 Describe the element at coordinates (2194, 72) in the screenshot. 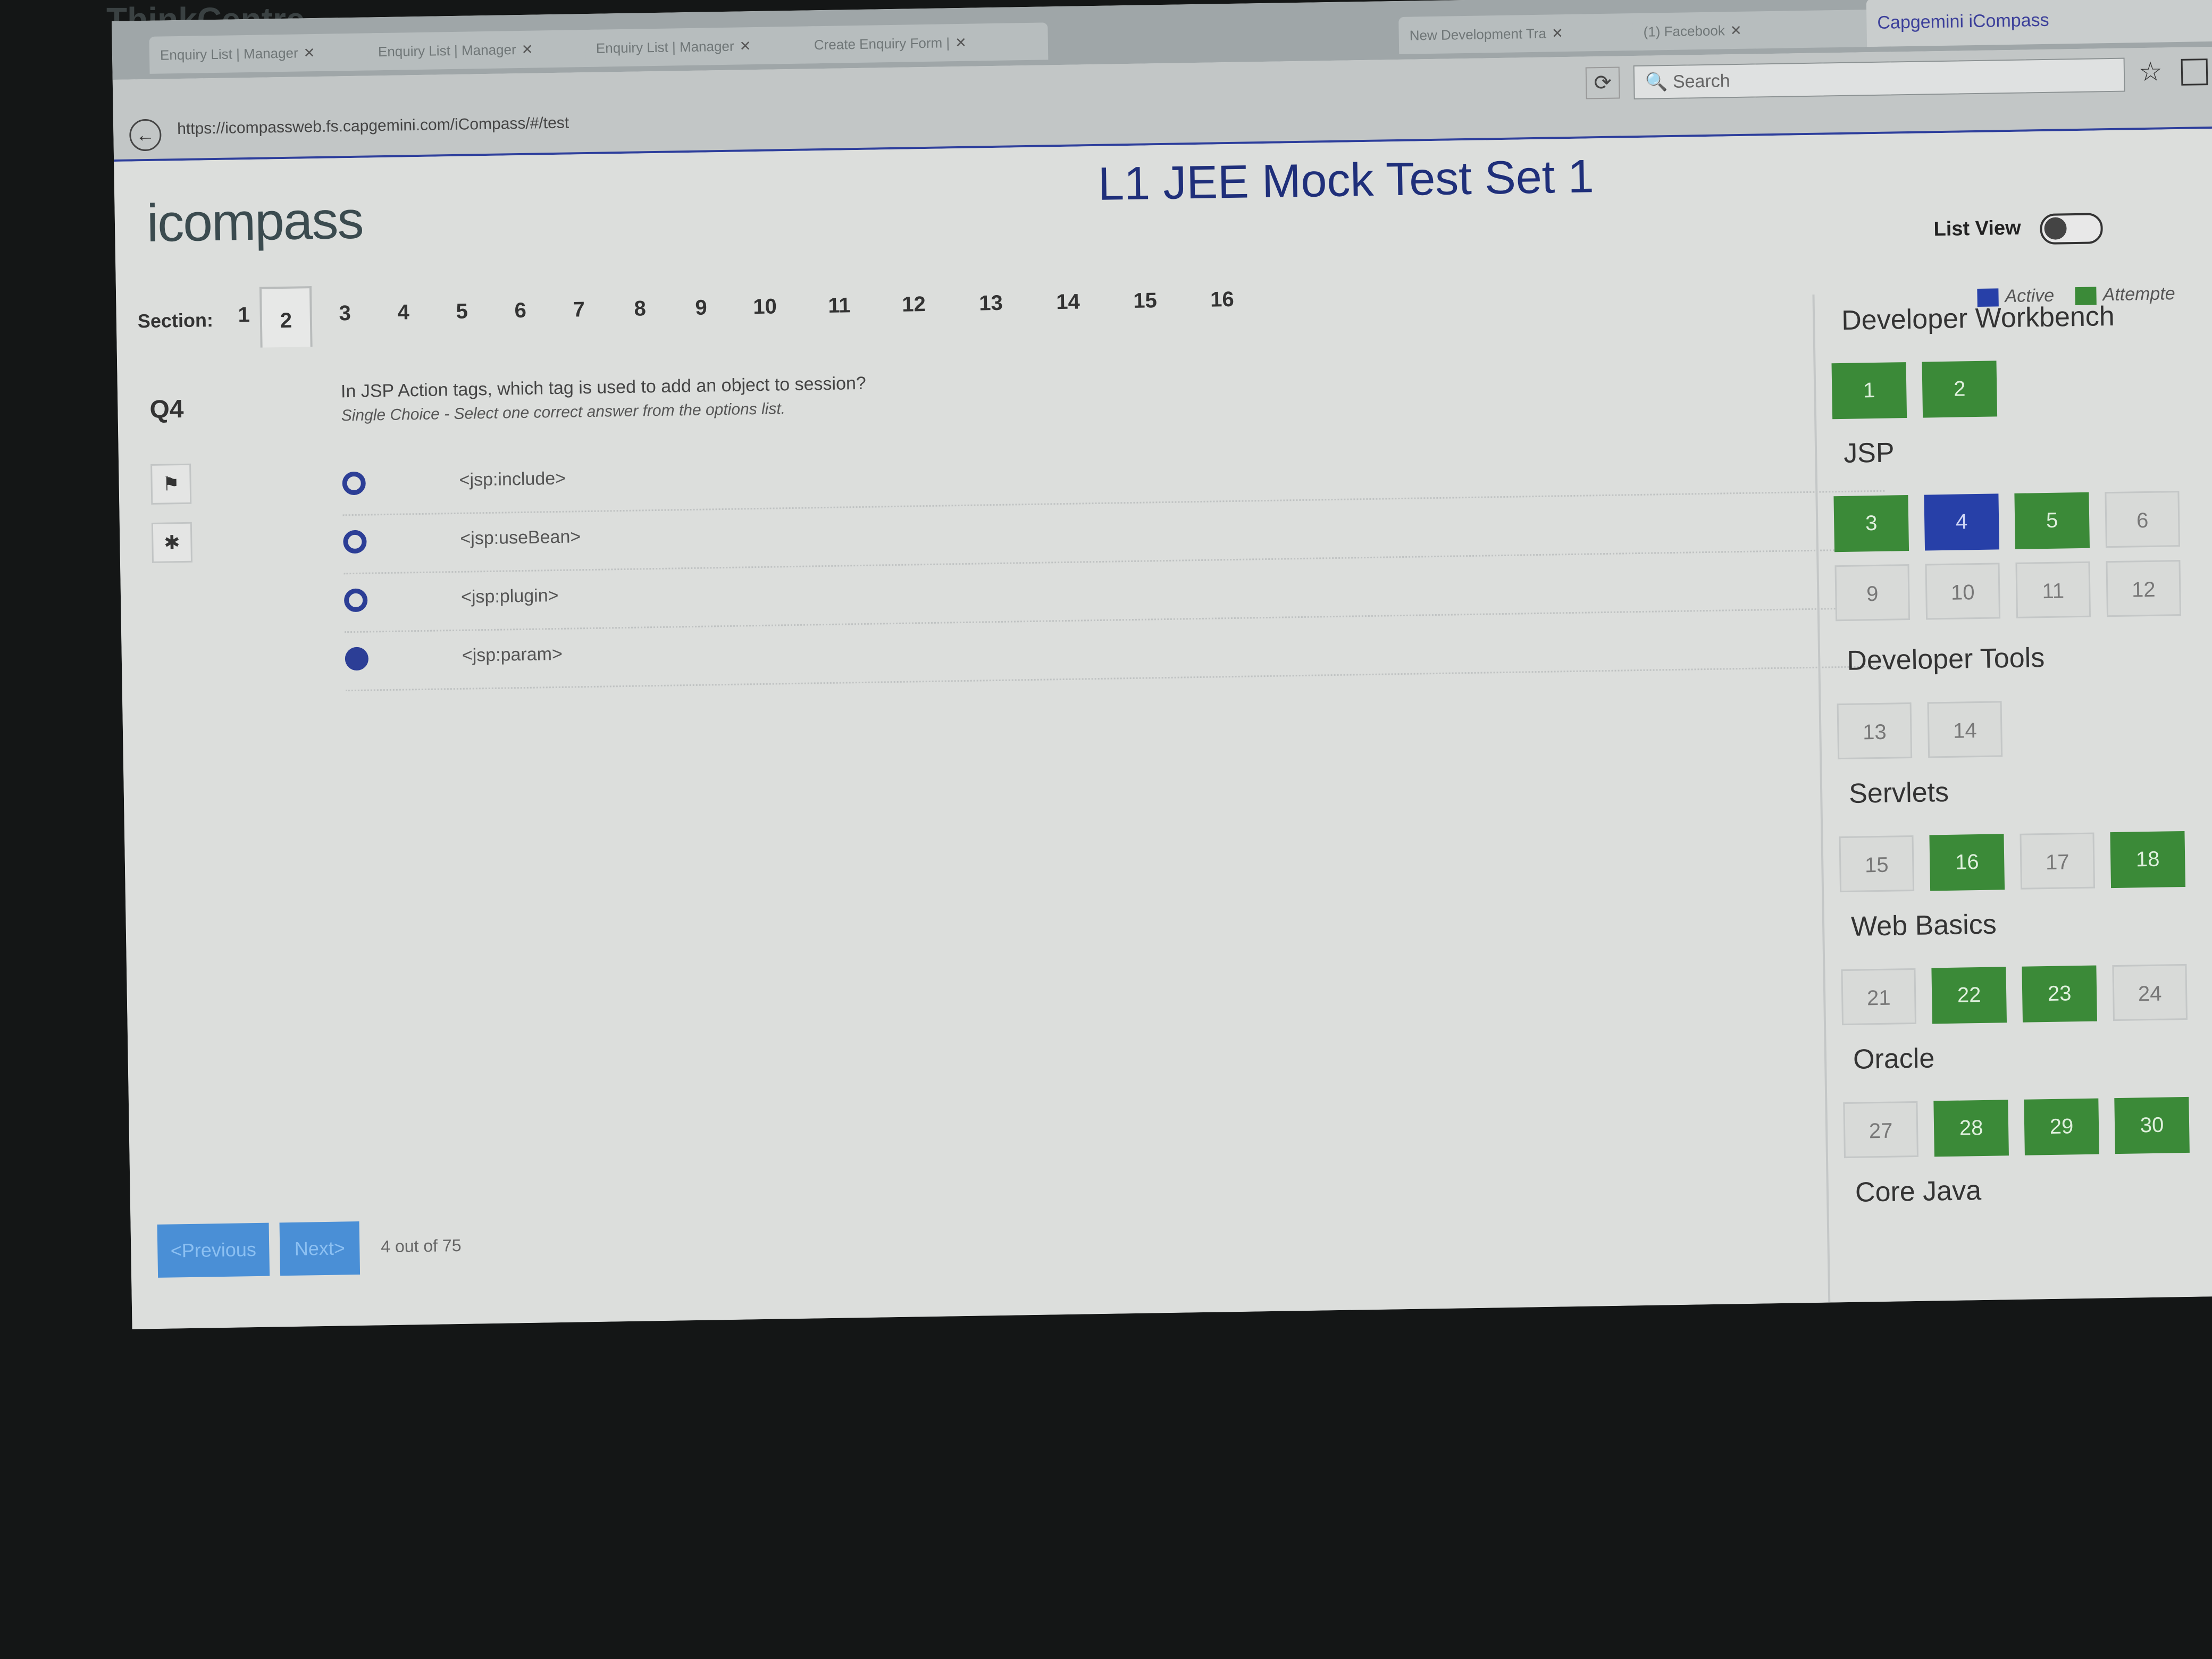

I see `home-icon` at that location.